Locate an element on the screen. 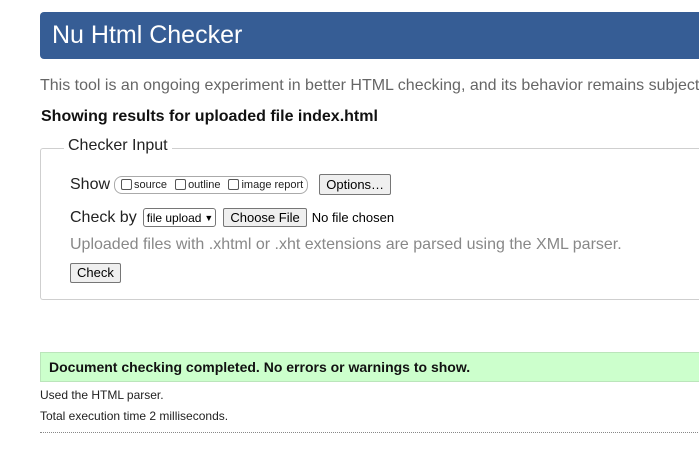 The width and height of the screenshot is (699, 471). show-image-report-option: image report is located at coordinates (265, 185).